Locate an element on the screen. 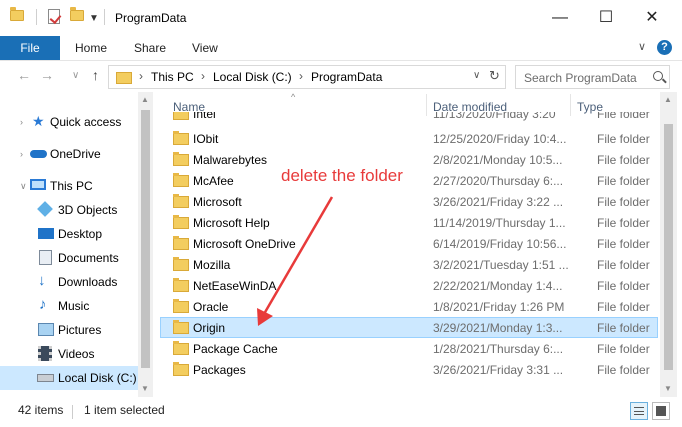  sidebar-item-local-disk: Local Disk (C:) is located at coordinates (70, 378).